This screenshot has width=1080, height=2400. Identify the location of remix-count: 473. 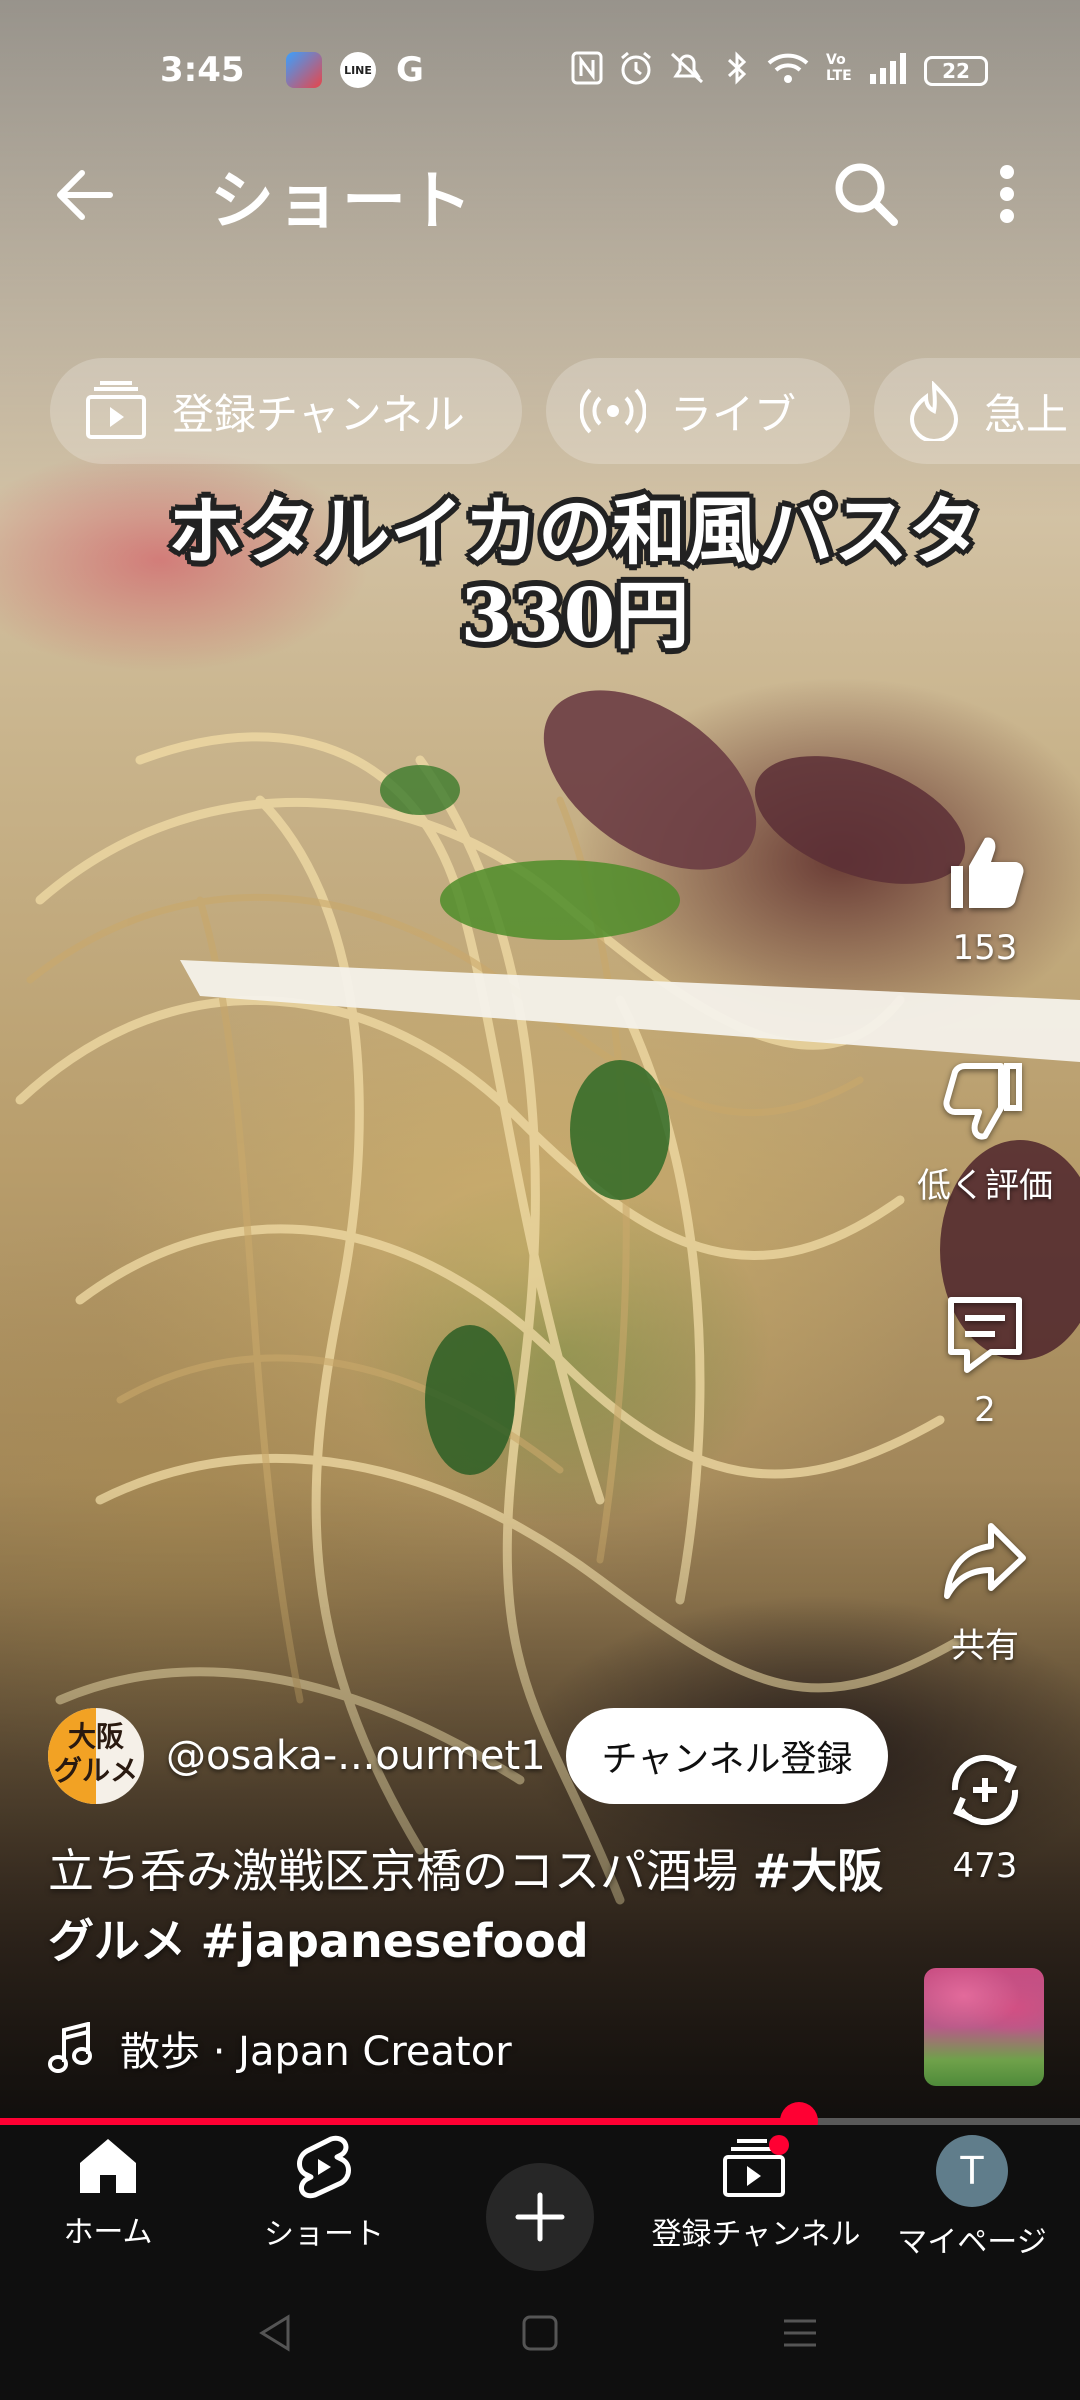
(985, 1866).